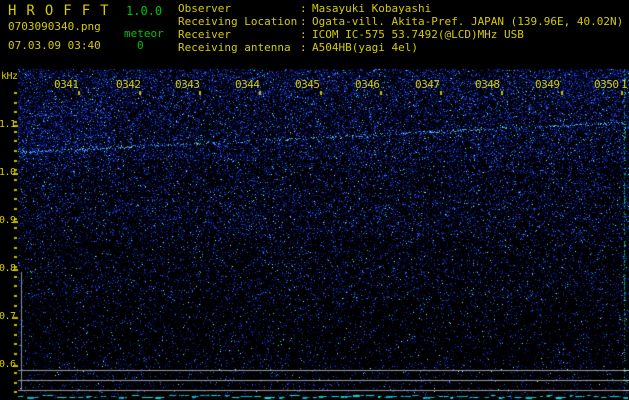 This screenshot has width=629, height=400. What do you see at coordinates (187, 84) in the screenshot?
I see `time-tick-label: 0343` at bounding box center [187, 84].